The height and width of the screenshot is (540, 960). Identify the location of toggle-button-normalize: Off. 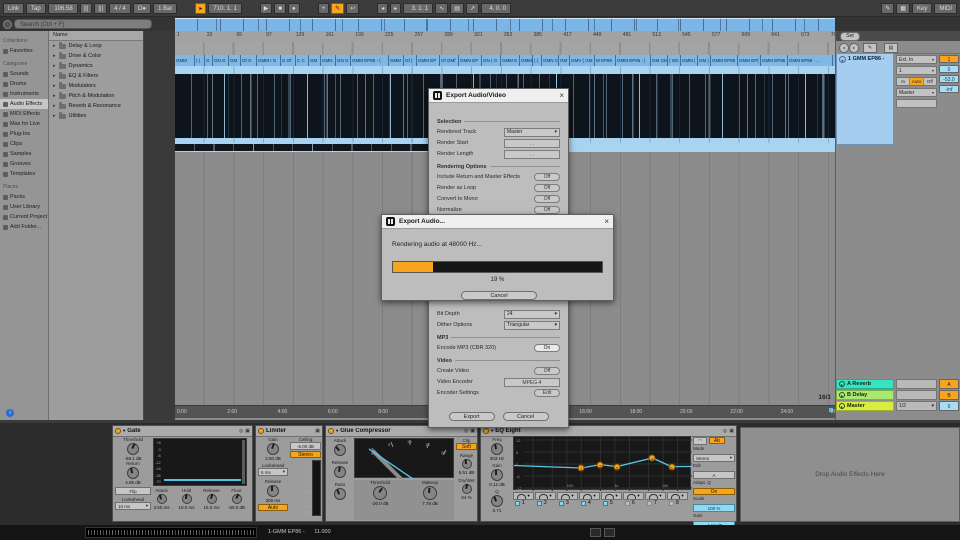
(547, 210).